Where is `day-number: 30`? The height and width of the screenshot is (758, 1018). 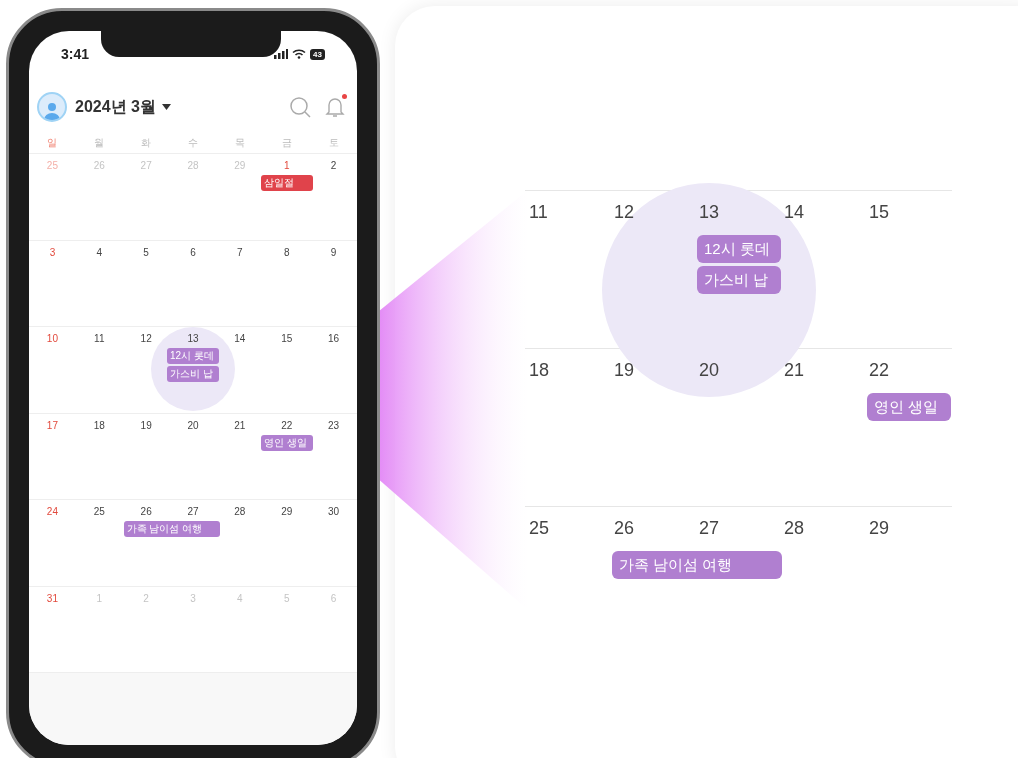 day-number: 30 is located at coordinates (334, 512).